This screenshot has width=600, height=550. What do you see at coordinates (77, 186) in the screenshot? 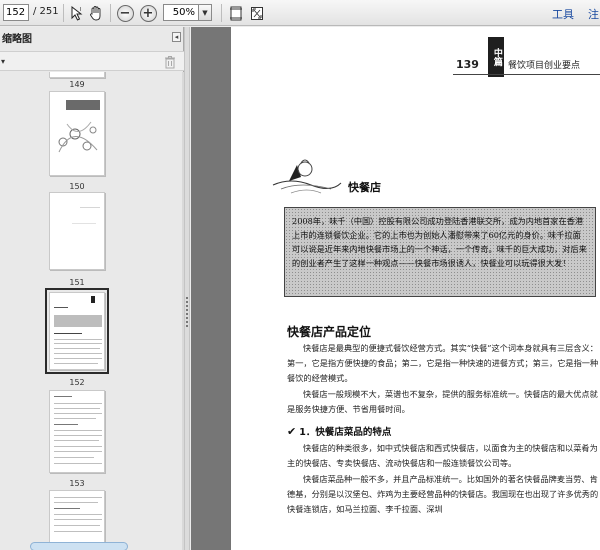
I see `thumbnail-label: 150` at bounding box center [77, 186].